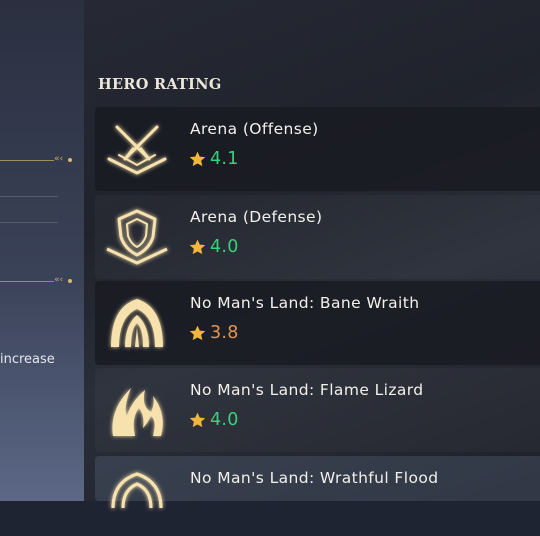  I want to click on rating-row-bane-wraith: No Man's Land: Bane Wraith 3.8, so click(317, 323).